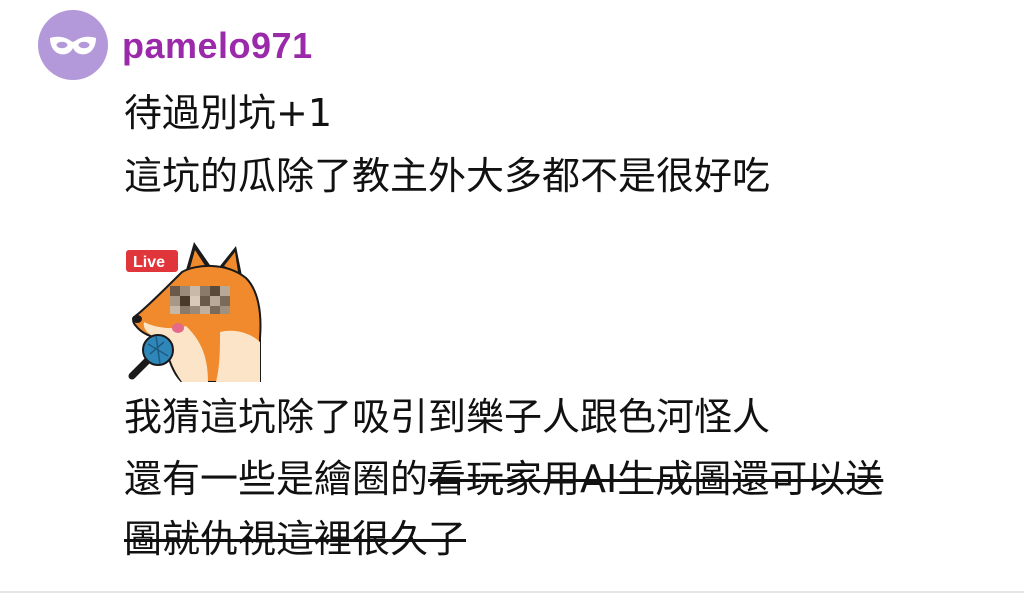 The width and height of the screenshot is (1024, 593). I want to click on comment-text: 還有一些是繪圈的, so click(276, 479).